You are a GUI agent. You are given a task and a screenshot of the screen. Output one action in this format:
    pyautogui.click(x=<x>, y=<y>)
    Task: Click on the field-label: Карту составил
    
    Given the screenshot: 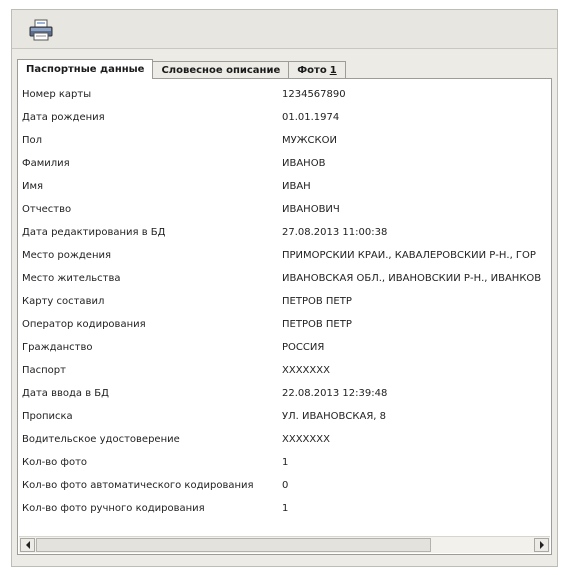 What is the action you would take?
    pyautogui.click(x=63, y=301)
    